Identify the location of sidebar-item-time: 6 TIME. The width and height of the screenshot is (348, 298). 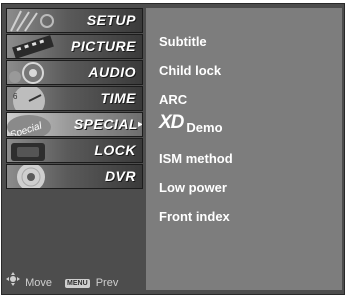
(74, 98).